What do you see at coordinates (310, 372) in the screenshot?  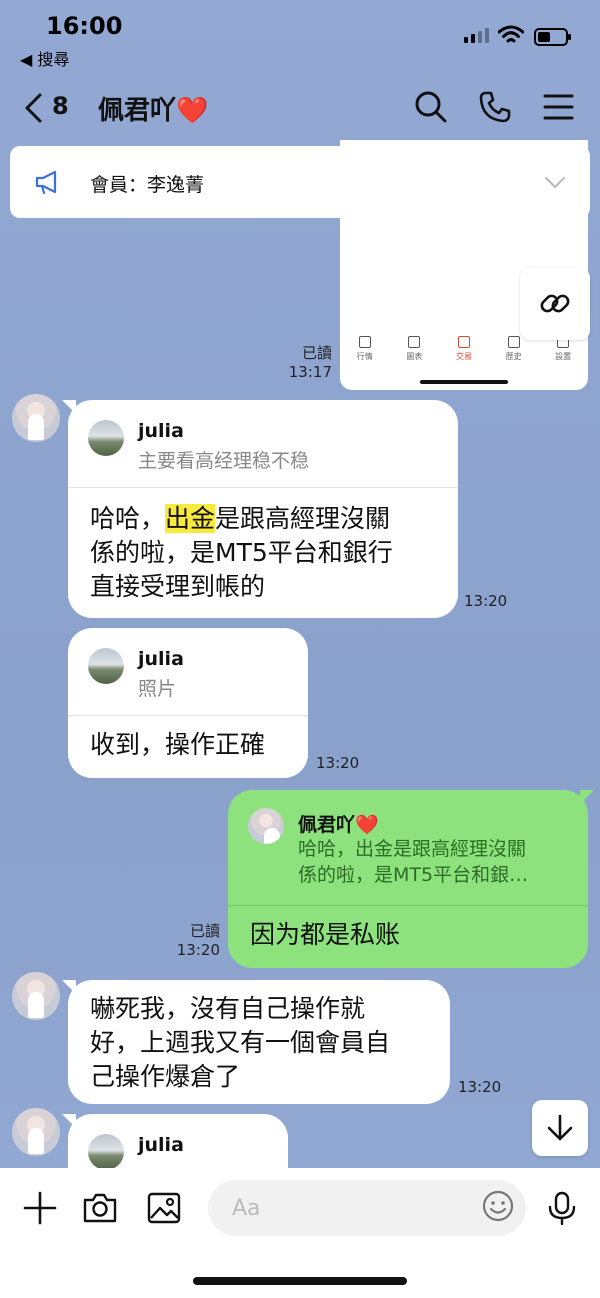 I see `message-time: 13:17` at bounding box center [310, 372].